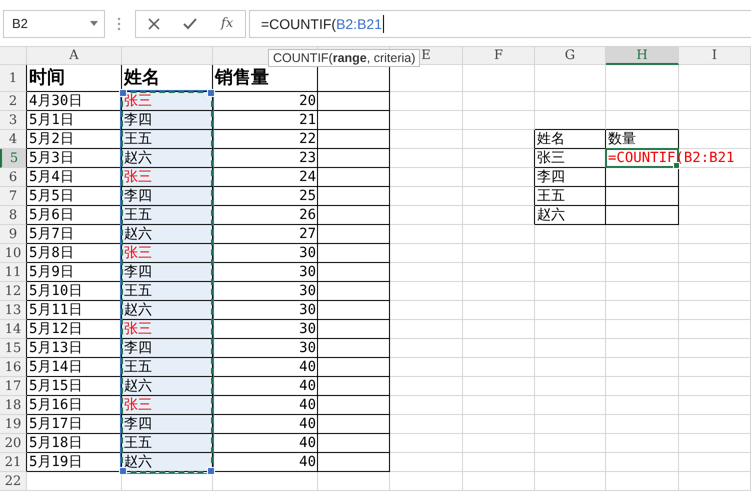 This screenshot has height=493, width=751. What do you see at coordinates (190, 24) in the screenshot?
I see `check-icon` at bounding box center [190, 24].